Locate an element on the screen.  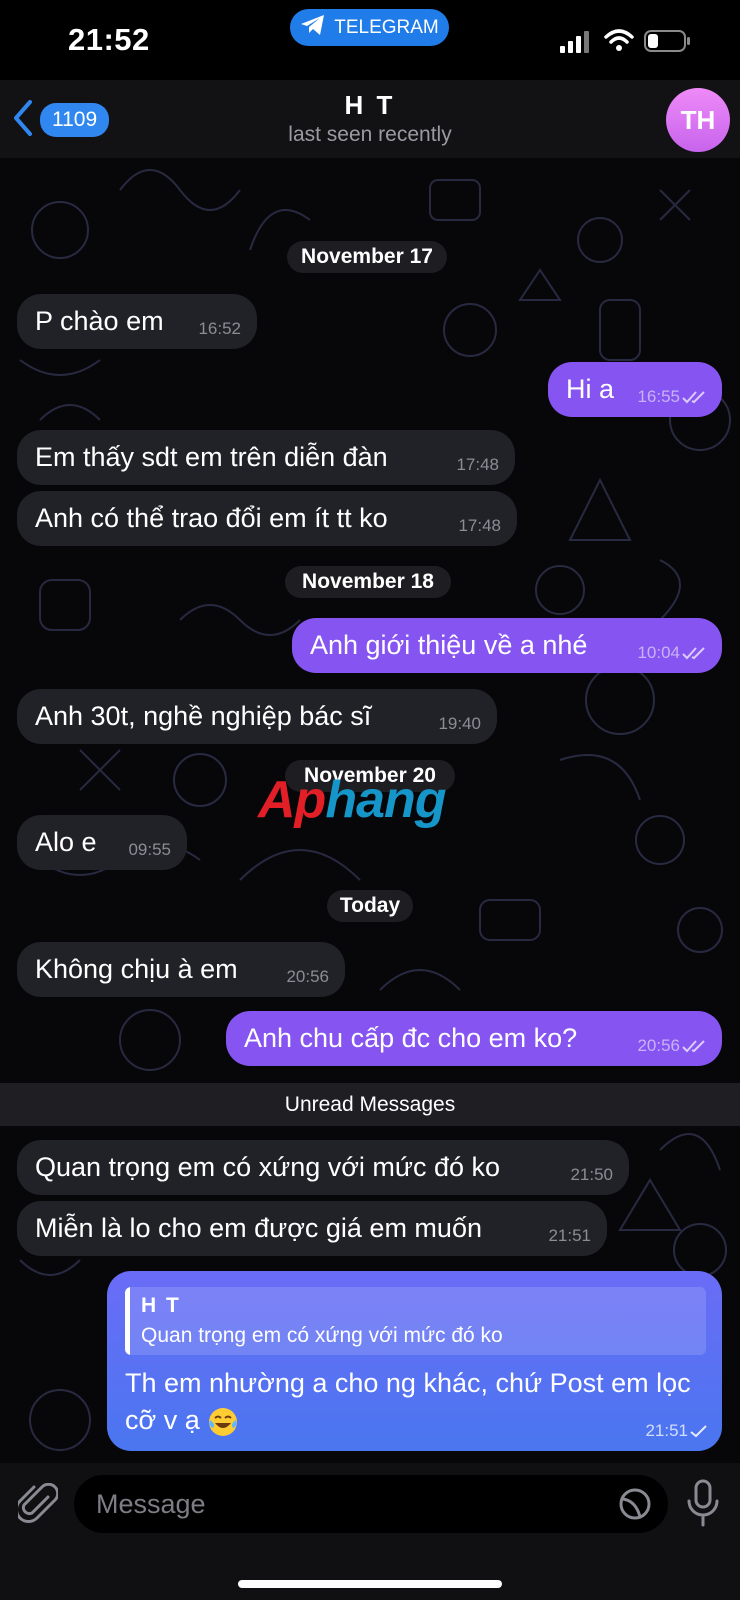
unread-messages-divider: Unread Messages is located at coordinates (370, 1104).